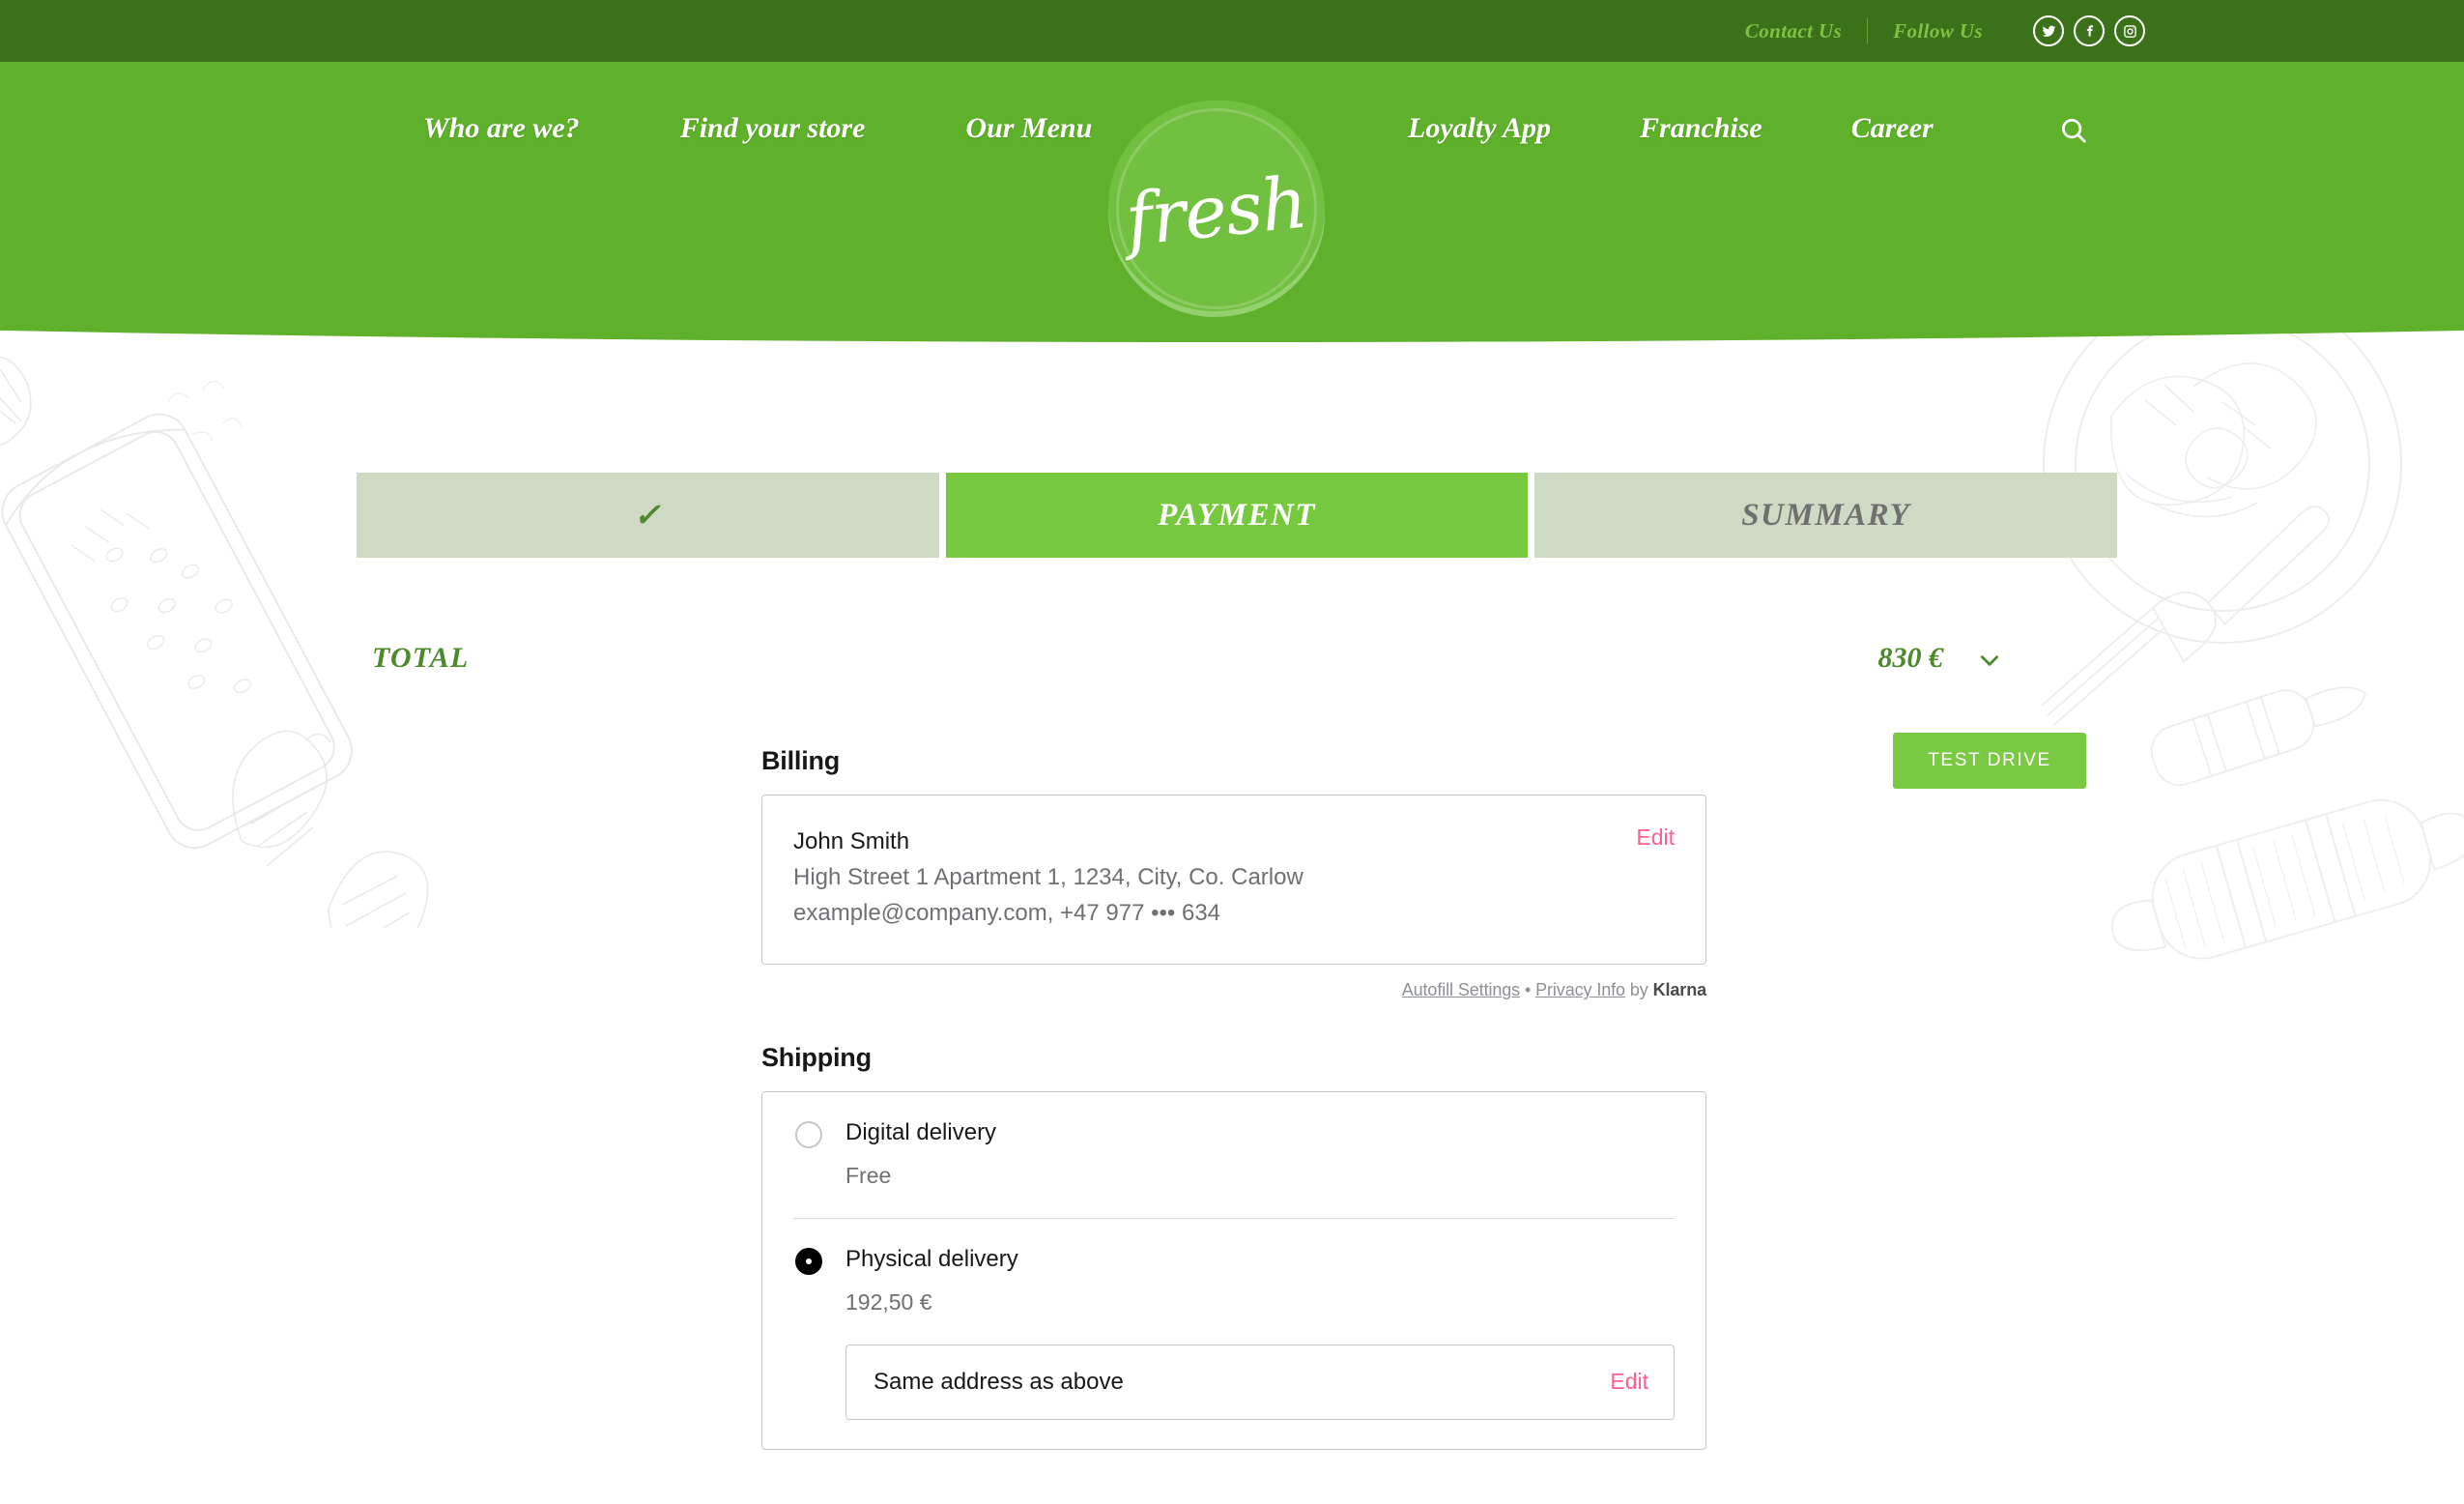 This screenshot has height=1504, width=2464. I want to click on billing-heading: Billing, so click(801, 760).